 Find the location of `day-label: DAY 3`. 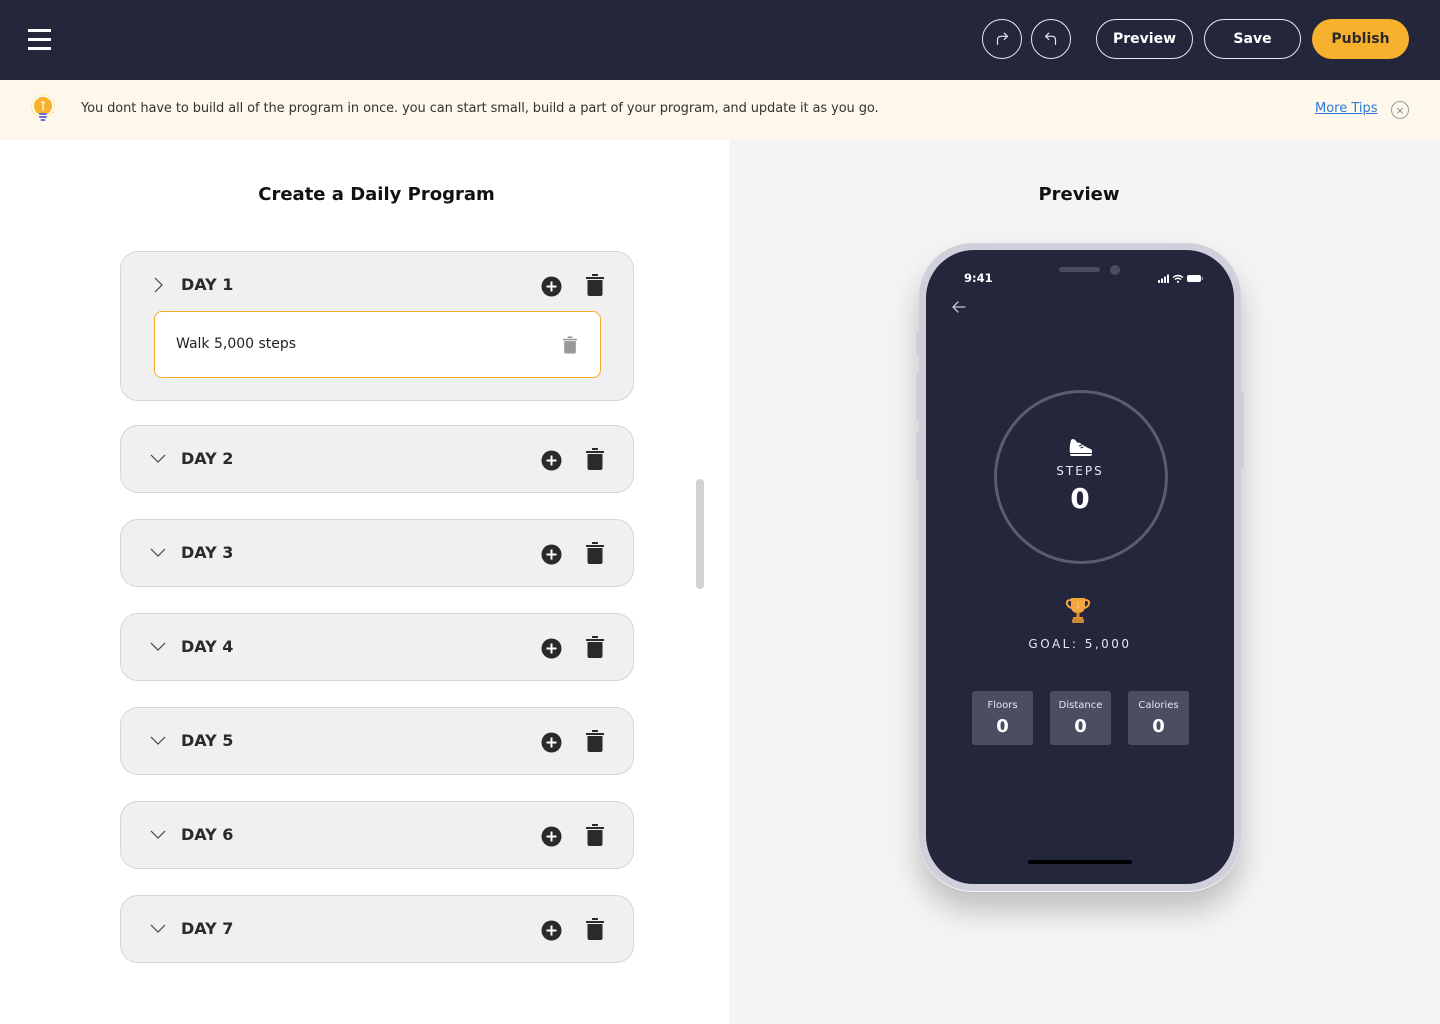

day-label: DAY 3 is located at coordinates (207, 552).